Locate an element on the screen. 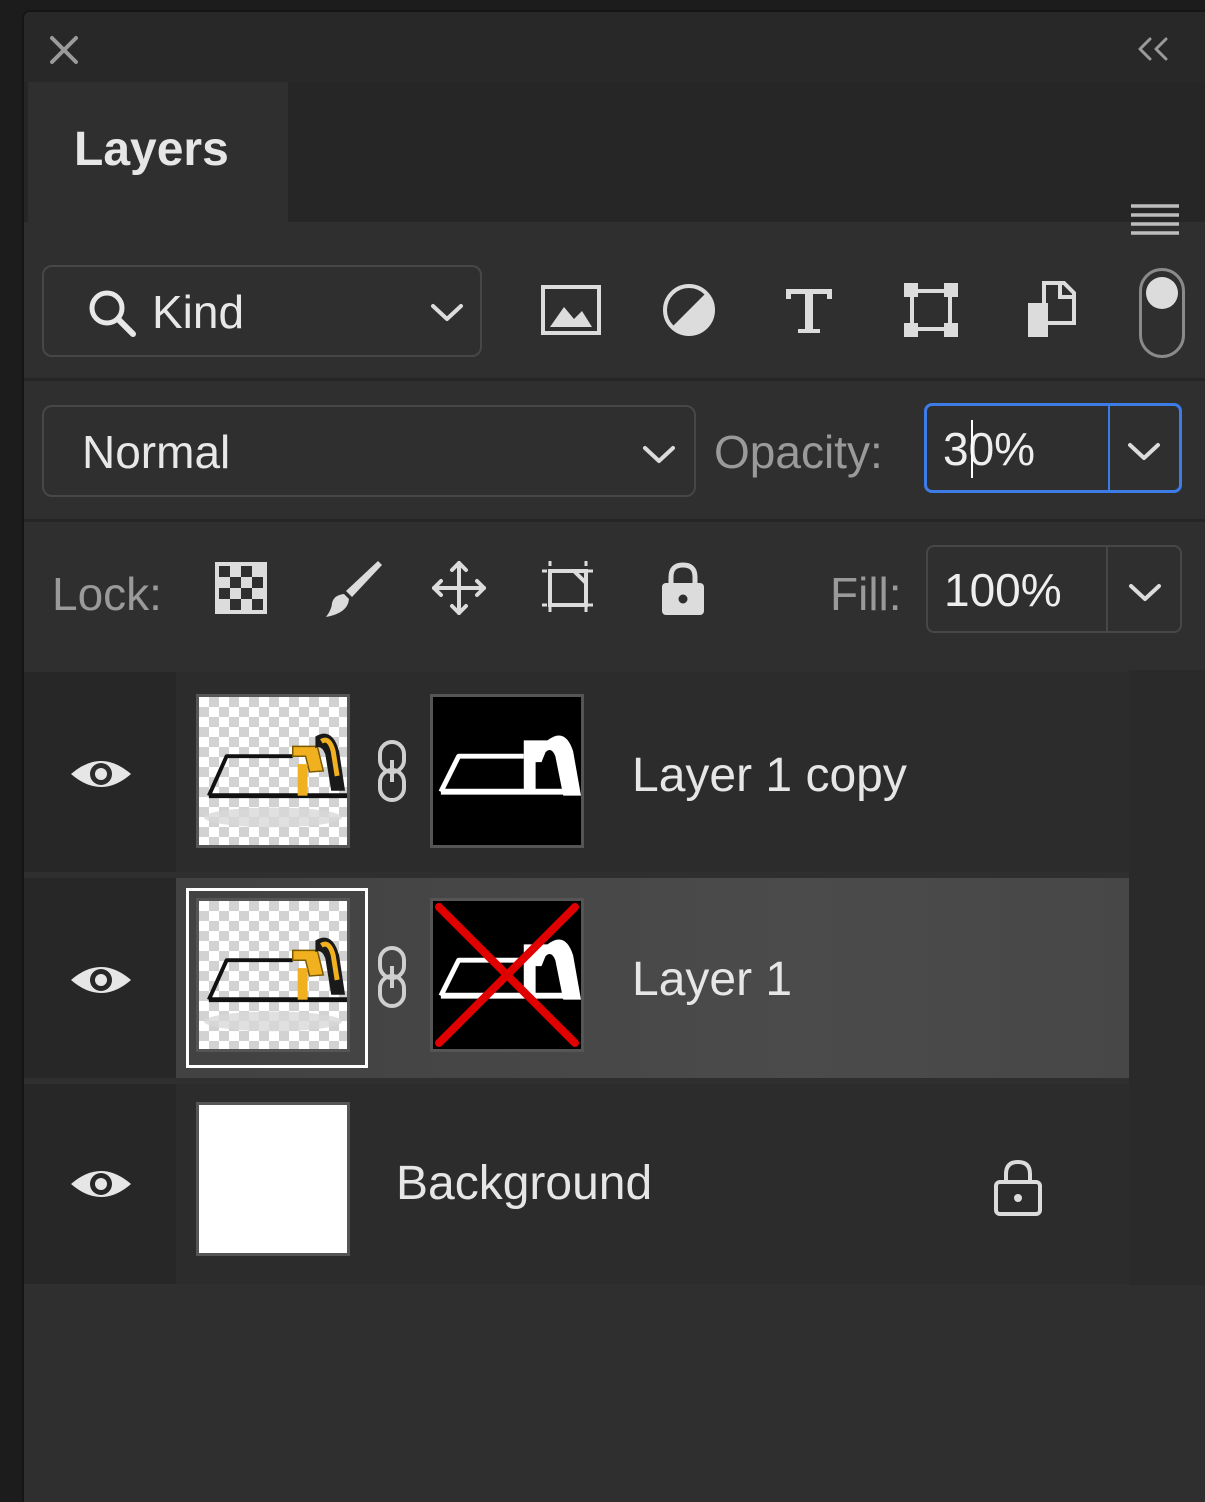  blend-mode-value: Normal is located at coordinates (156, 452).